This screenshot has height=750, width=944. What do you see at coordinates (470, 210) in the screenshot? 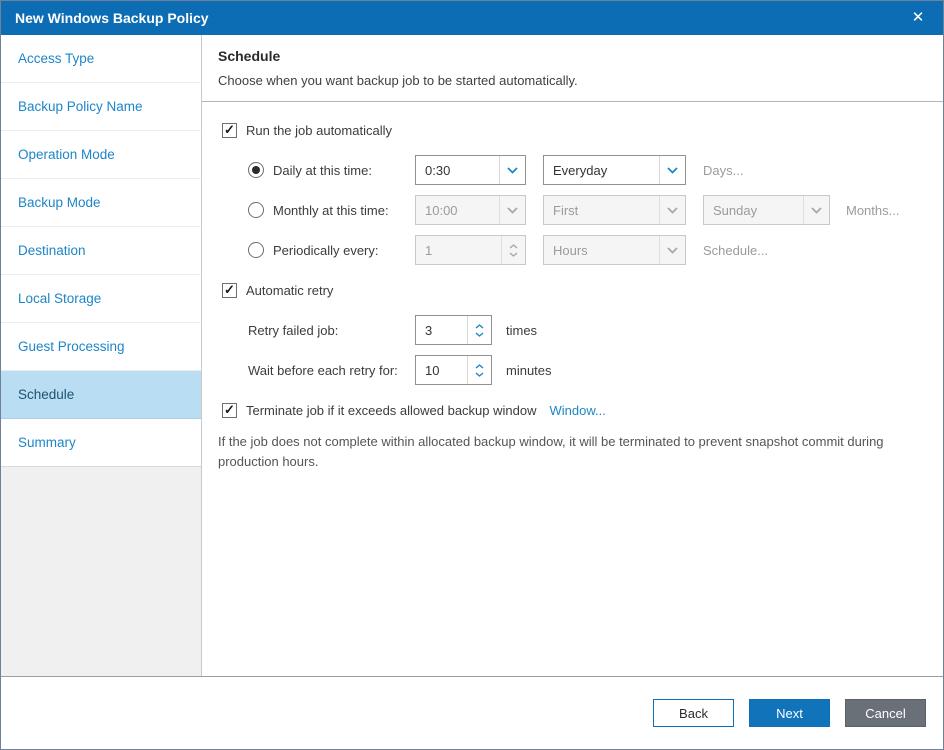
I see `monthly-time-select: 10:00` at bounding box center [470, 210].